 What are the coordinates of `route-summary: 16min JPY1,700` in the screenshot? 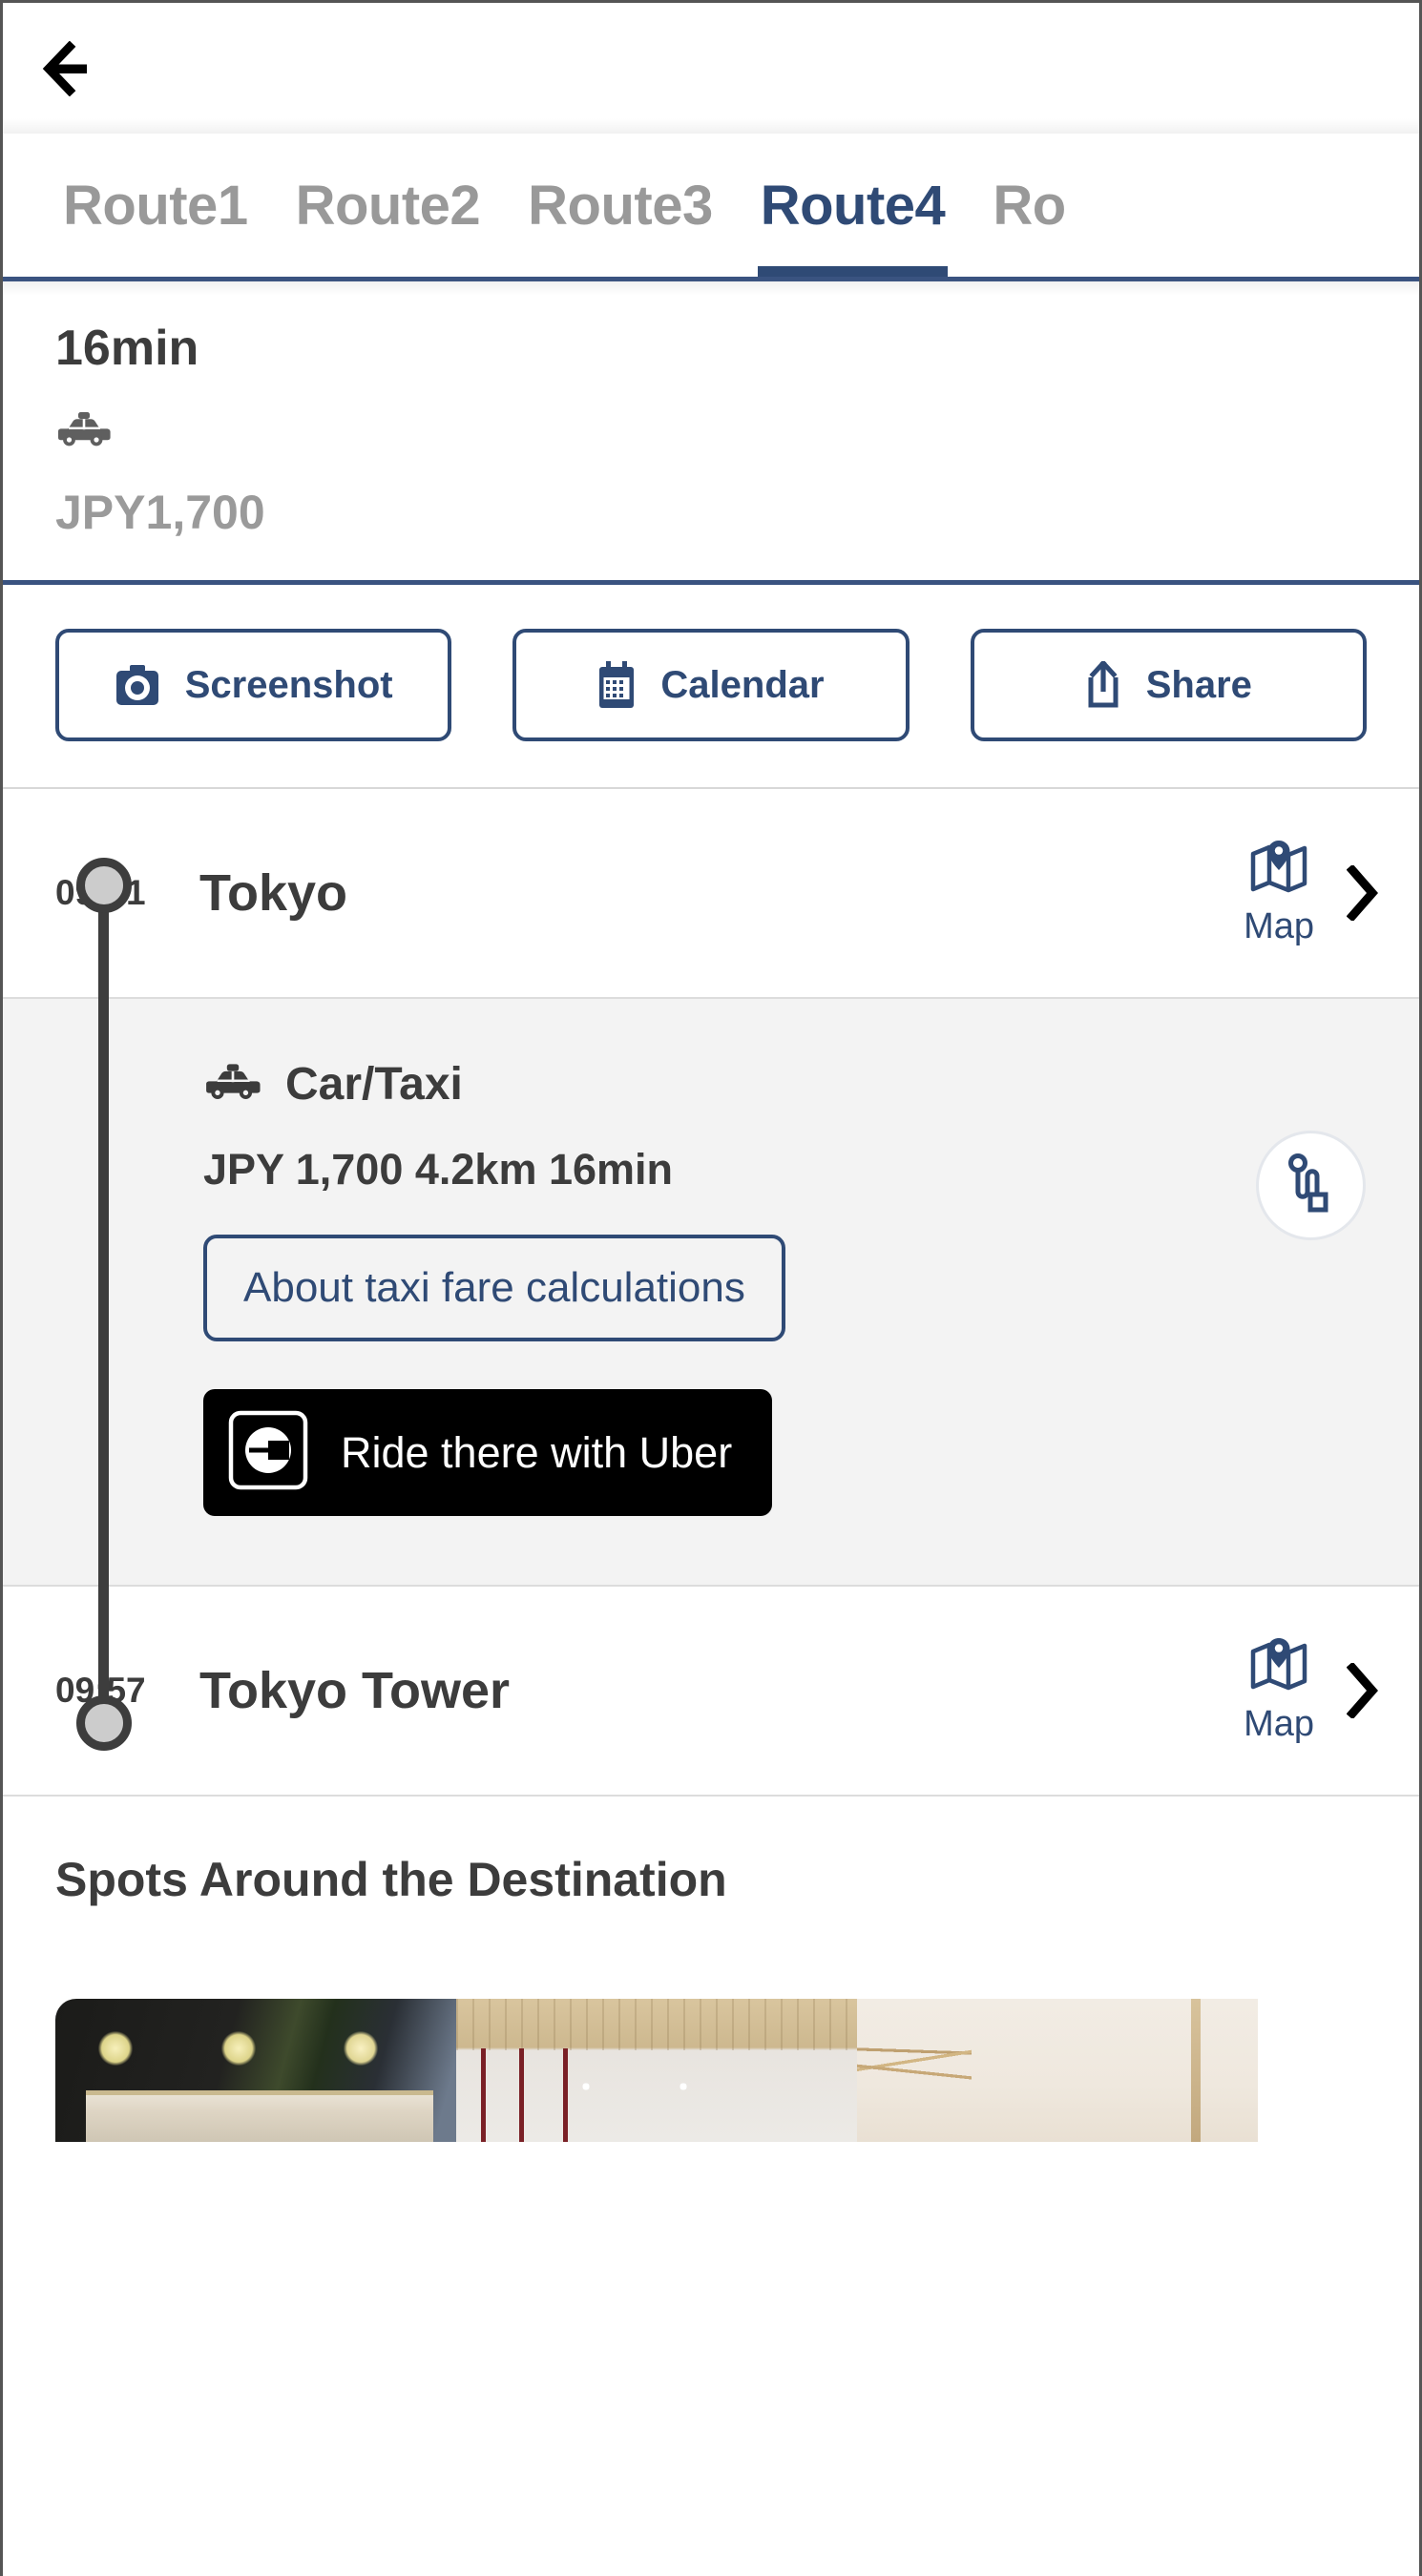 It's located at (711, 433).